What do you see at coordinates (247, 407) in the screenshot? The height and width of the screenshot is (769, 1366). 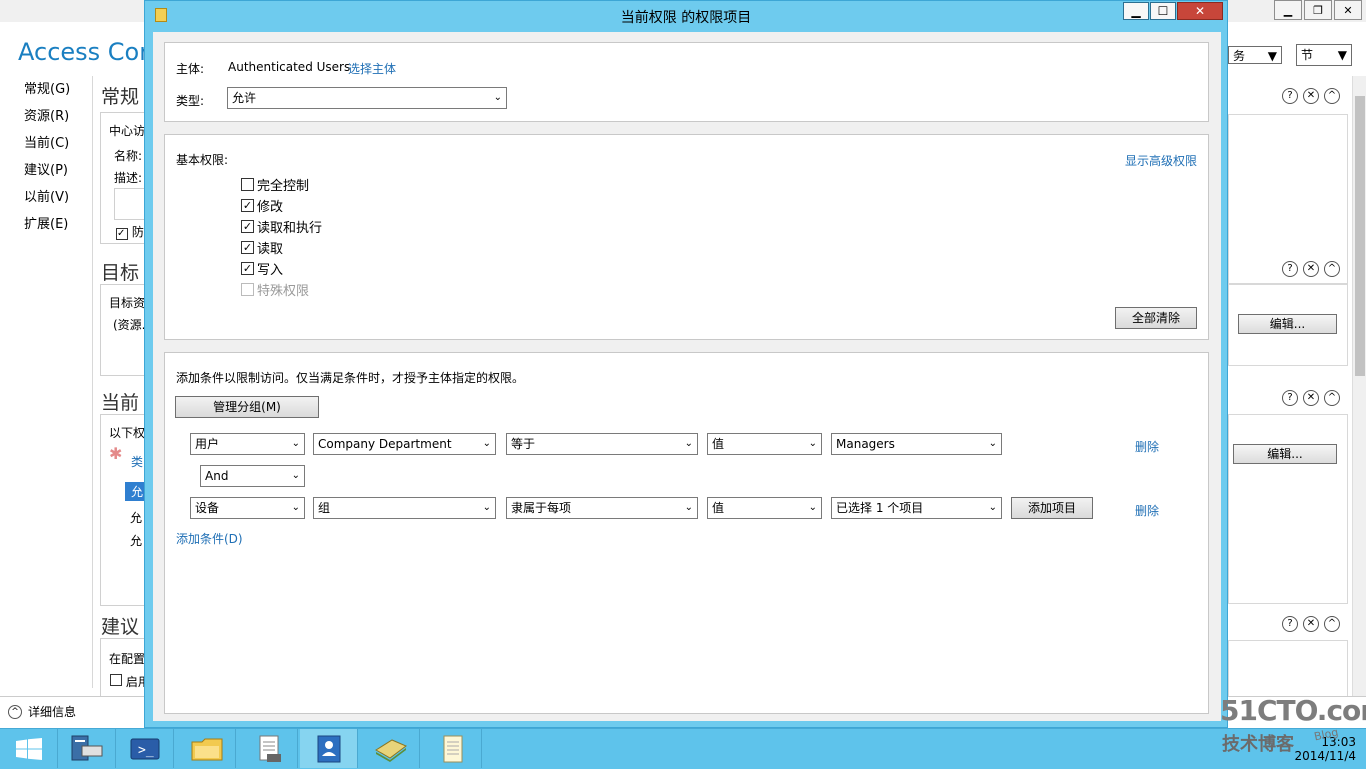 I see `manage-groups-button: 管理分组(M)` at bounding box center [247, 407].